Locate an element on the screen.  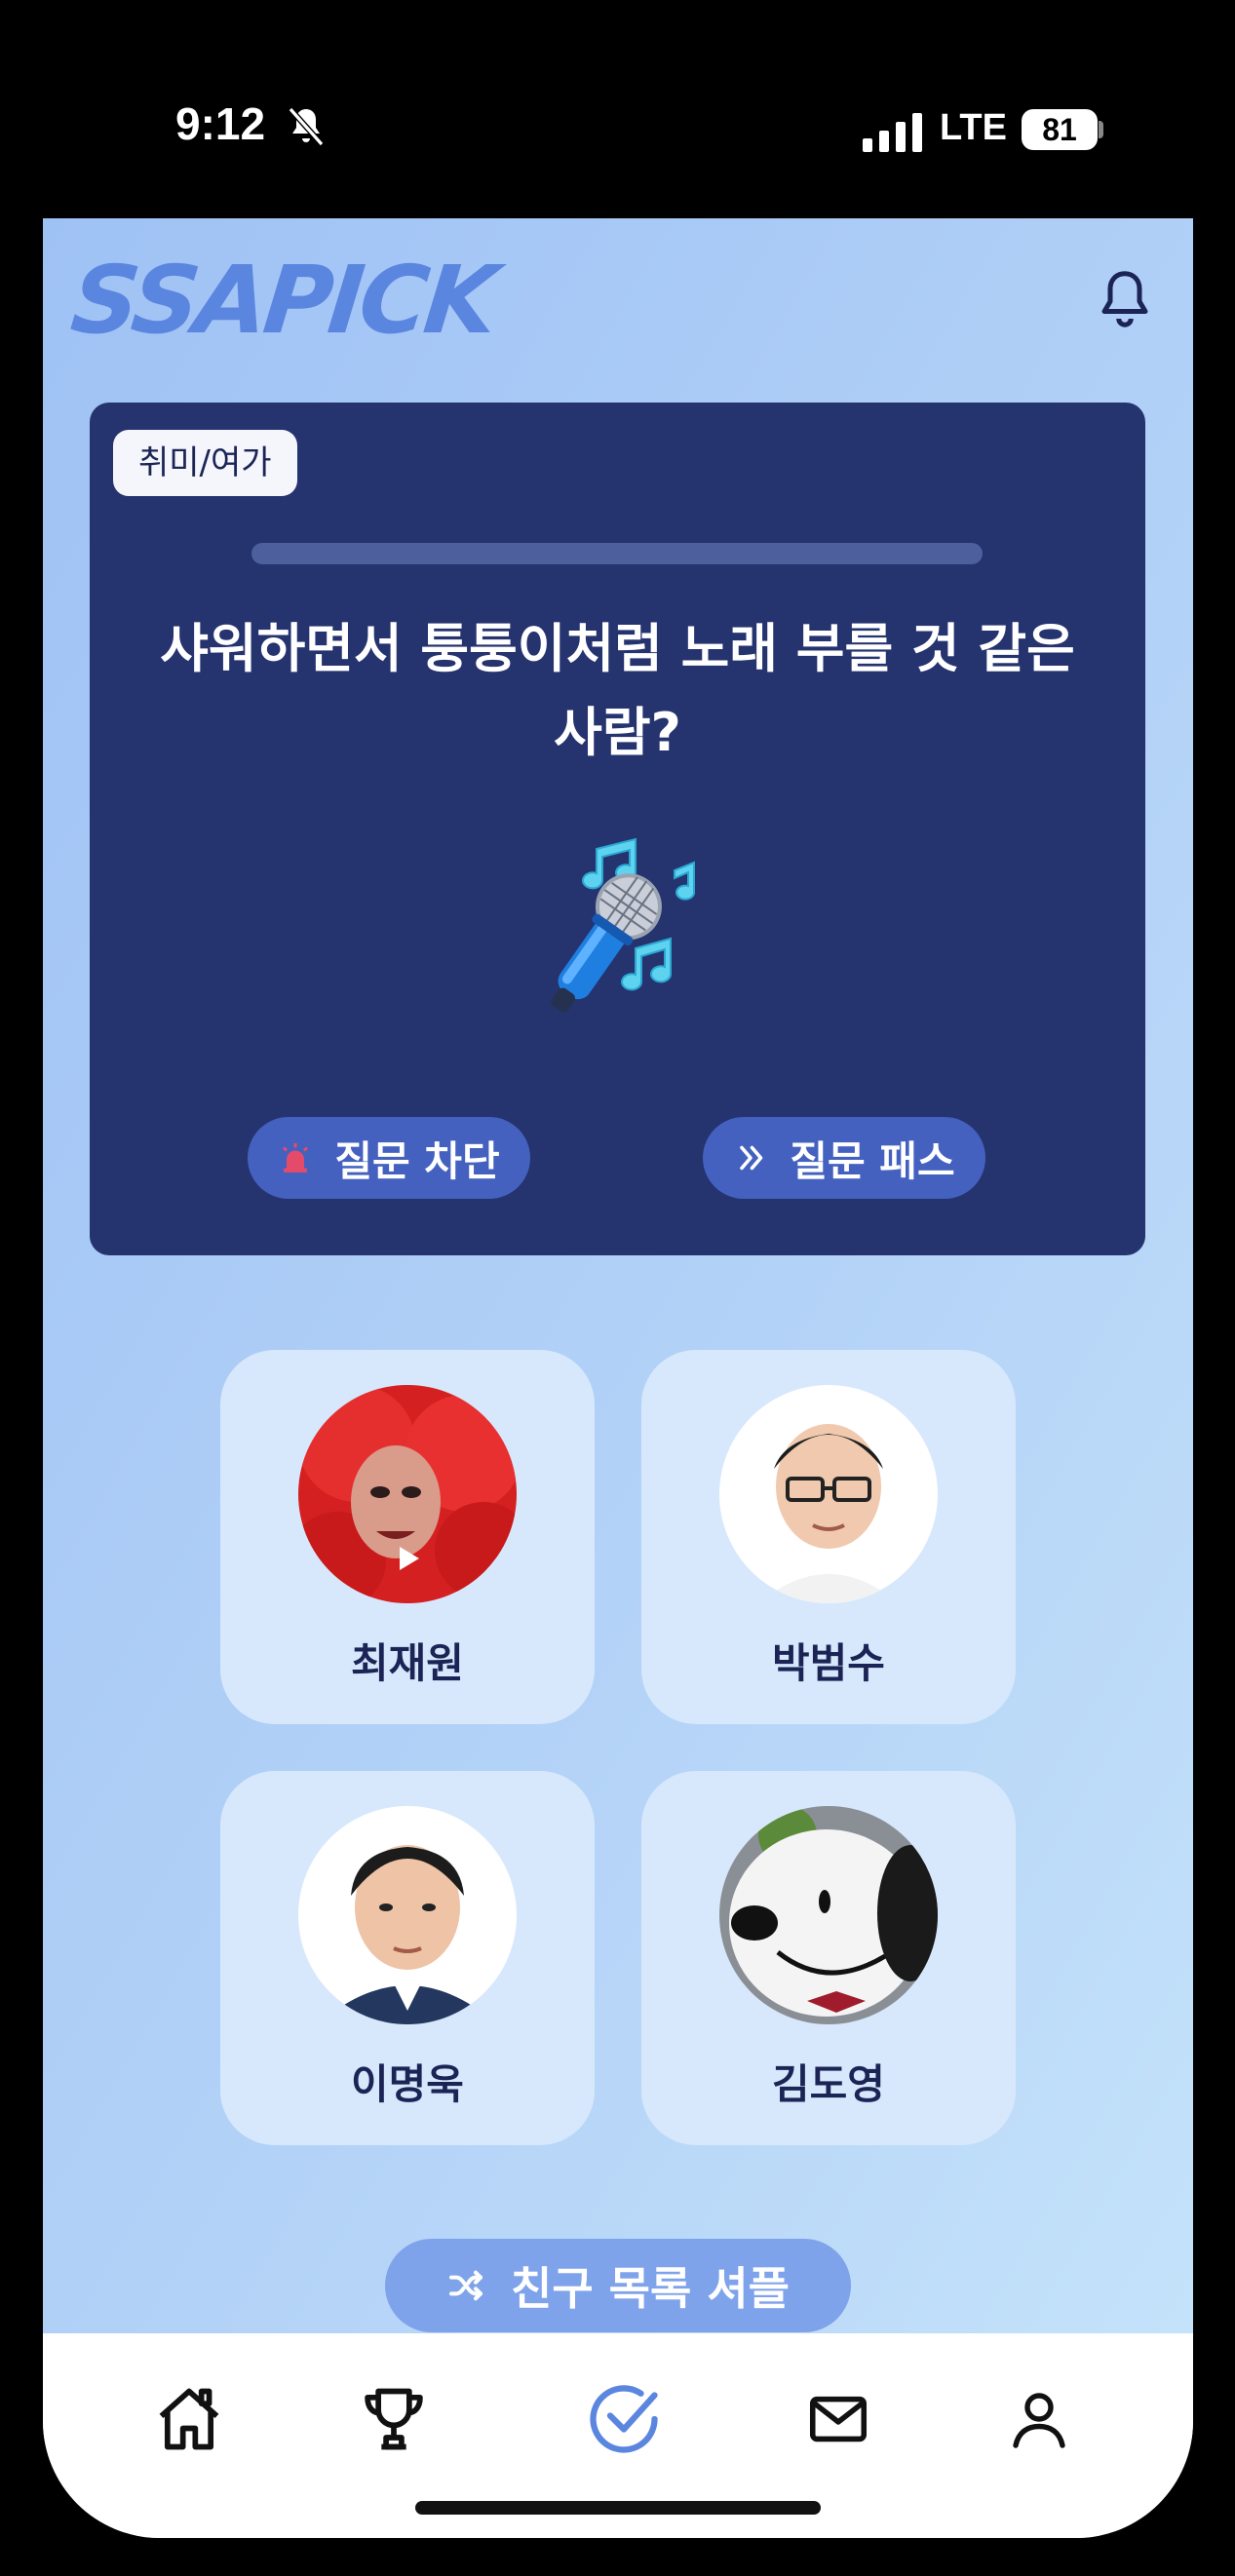
vote-check-icon is located at coordinates (624, 2419).